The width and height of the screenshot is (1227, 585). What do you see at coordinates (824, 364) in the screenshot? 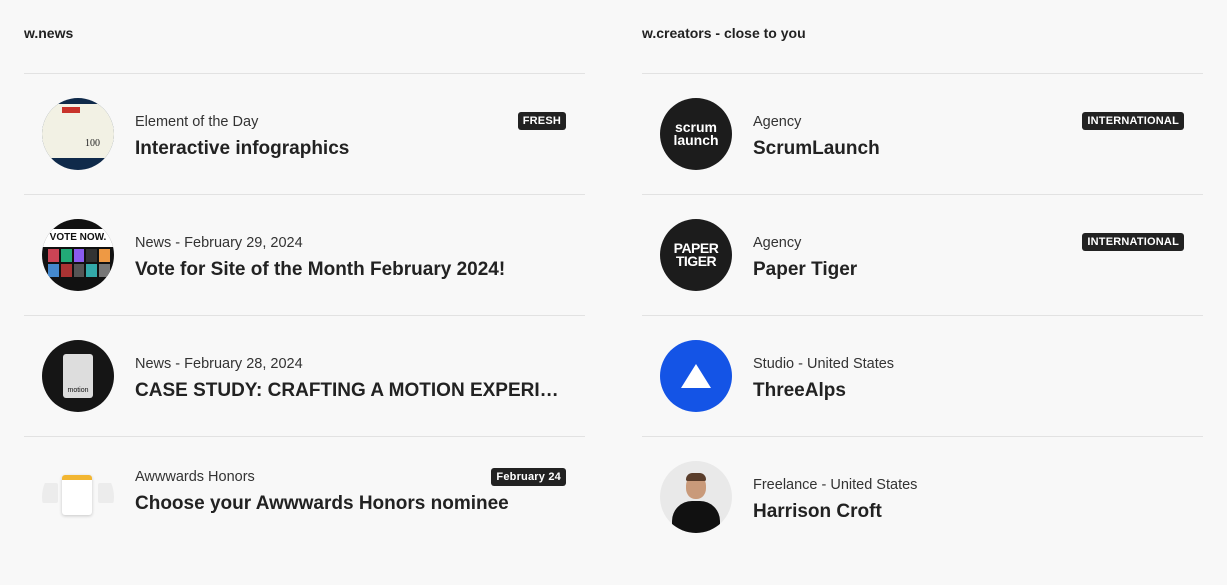
I see `creator-meta: Studio - United States` at bounding box center [824, 364].